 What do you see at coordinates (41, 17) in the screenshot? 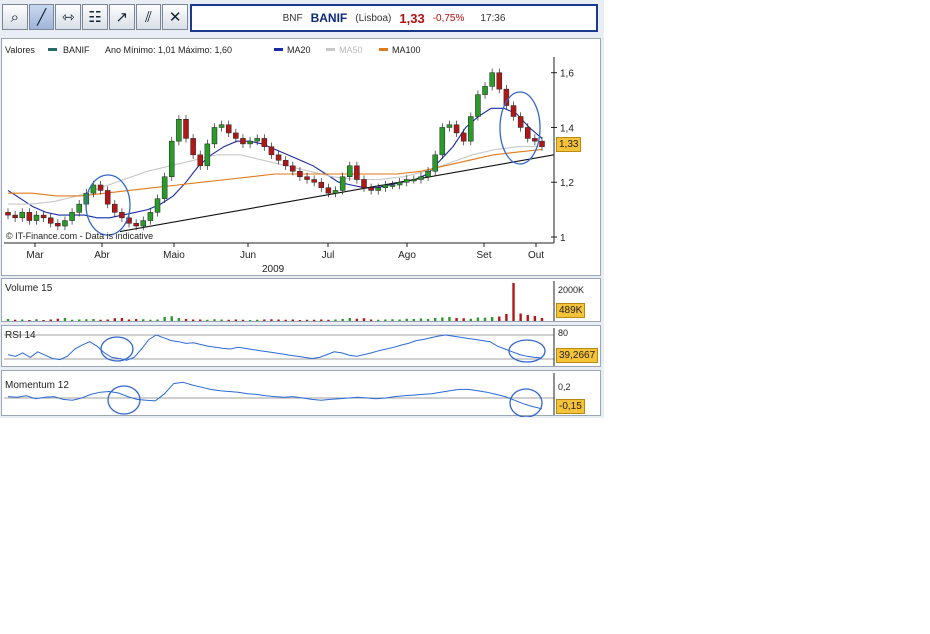
I see `draw-line-icon: ╱` at bounding box center [41, 17].